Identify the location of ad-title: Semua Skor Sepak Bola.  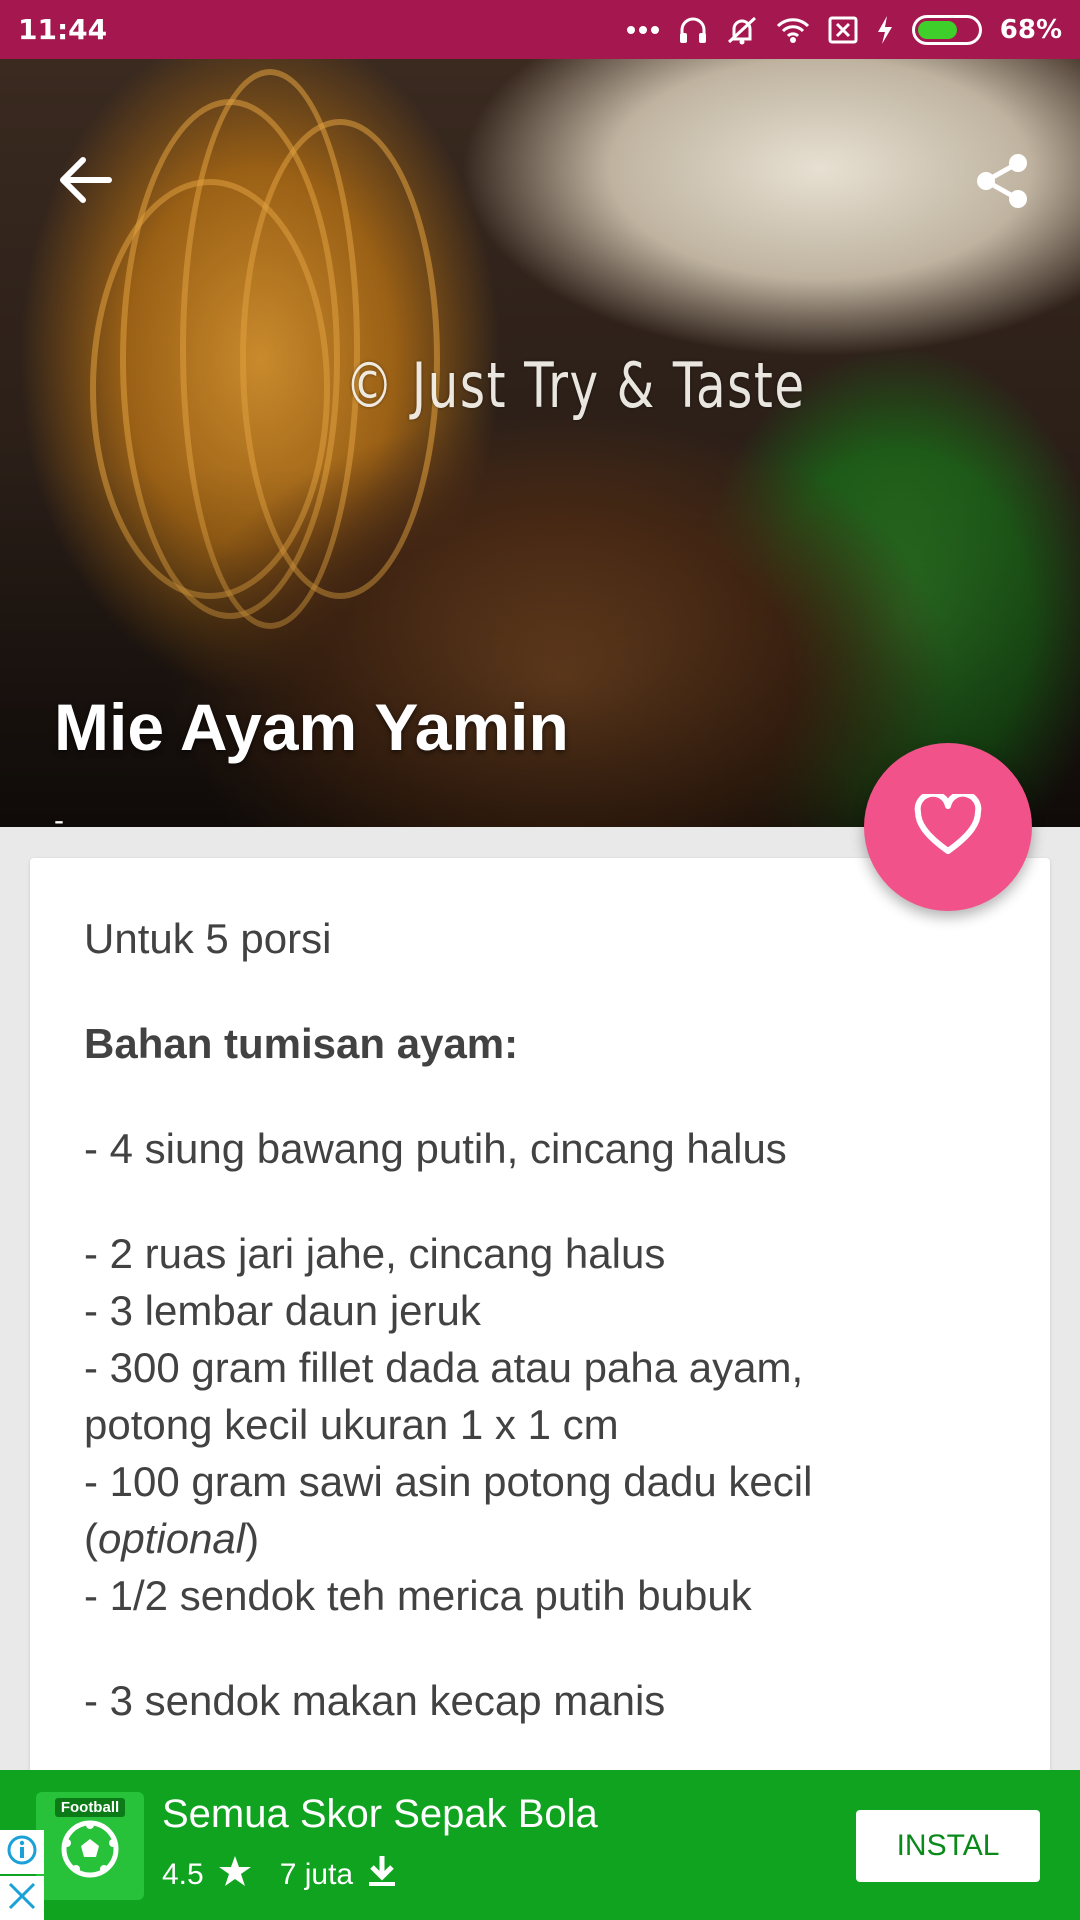
(380, 1814).